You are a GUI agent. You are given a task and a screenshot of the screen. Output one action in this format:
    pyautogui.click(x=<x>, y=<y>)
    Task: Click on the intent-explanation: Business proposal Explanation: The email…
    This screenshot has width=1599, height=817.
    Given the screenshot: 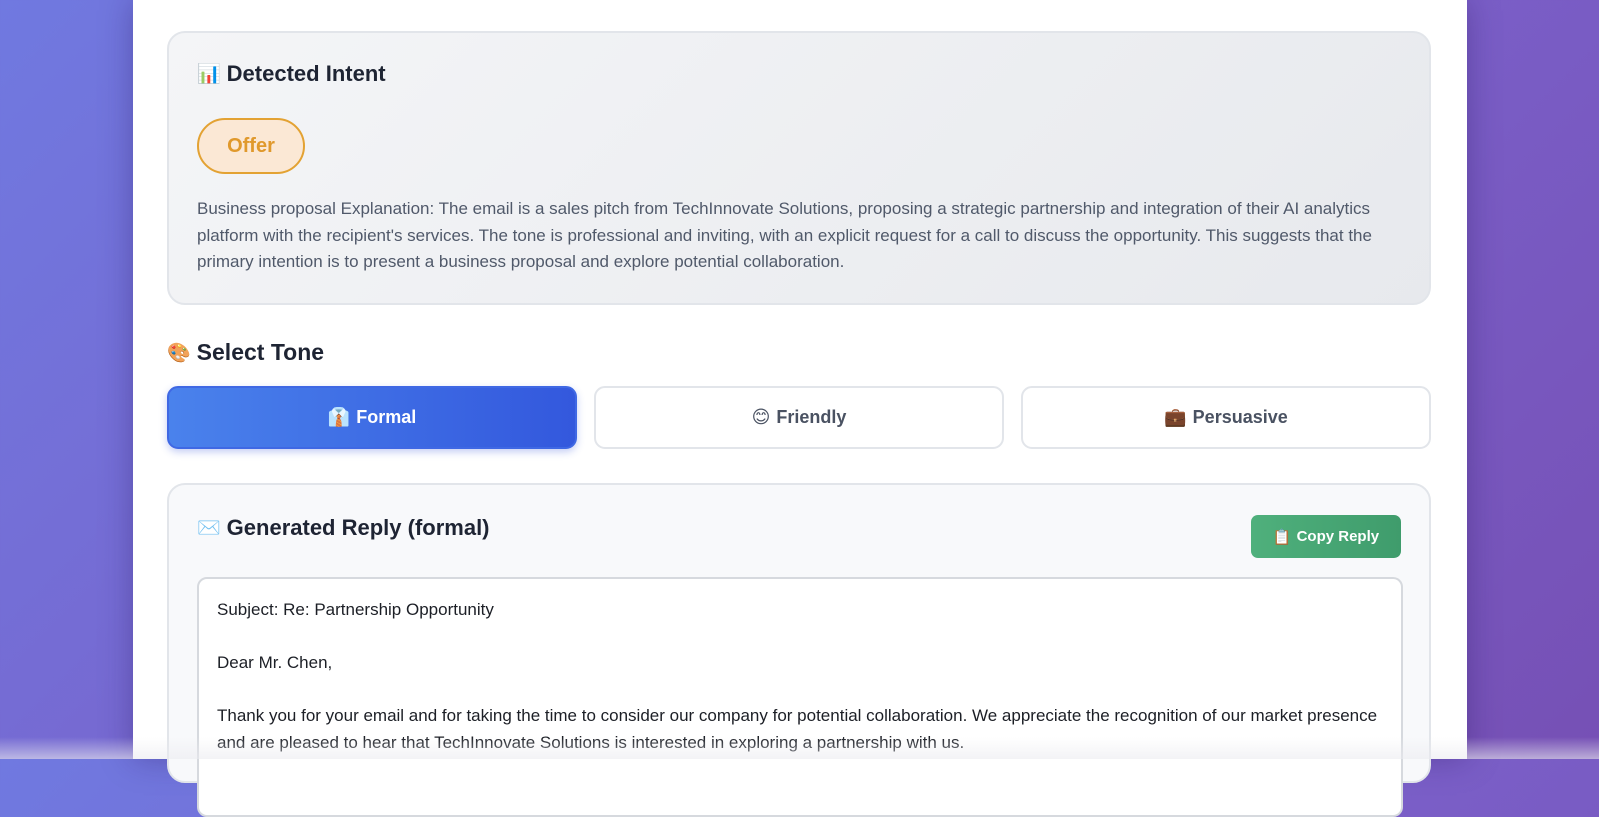 What is the action you would take?
    pyautogui.click(x=784, y=235)
    